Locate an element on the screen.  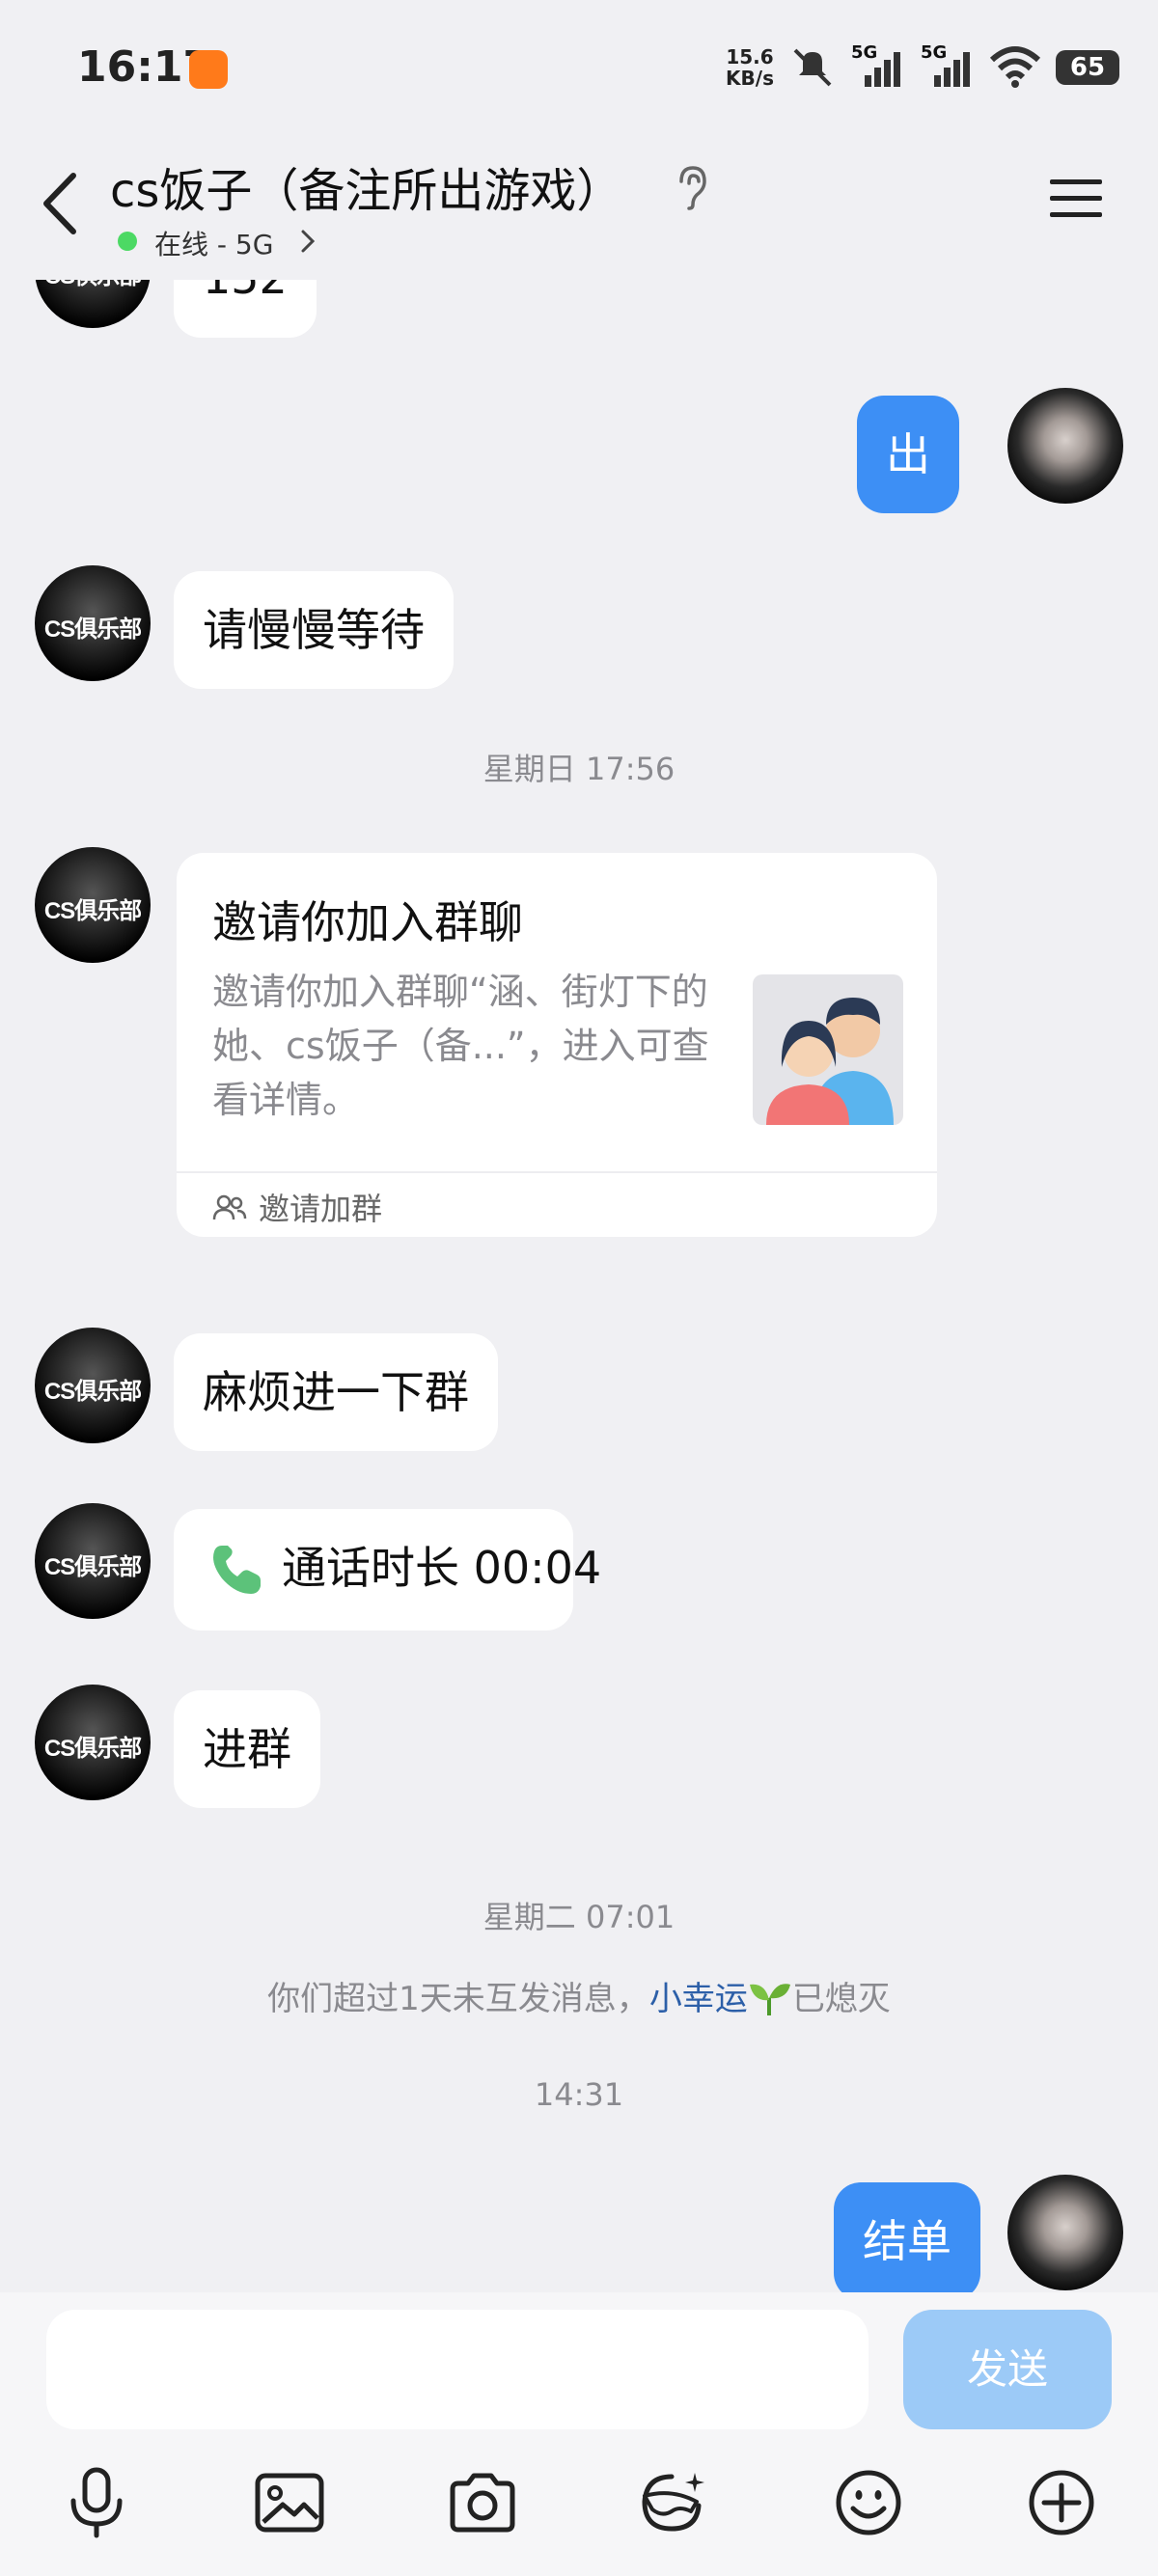
ear-icon is located at coordinates (693, 187).